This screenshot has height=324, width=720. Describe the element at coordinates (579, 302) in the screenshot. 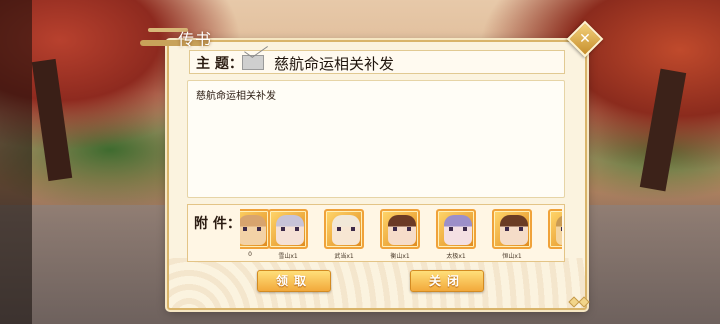

I see `corner-ornament` at that location.